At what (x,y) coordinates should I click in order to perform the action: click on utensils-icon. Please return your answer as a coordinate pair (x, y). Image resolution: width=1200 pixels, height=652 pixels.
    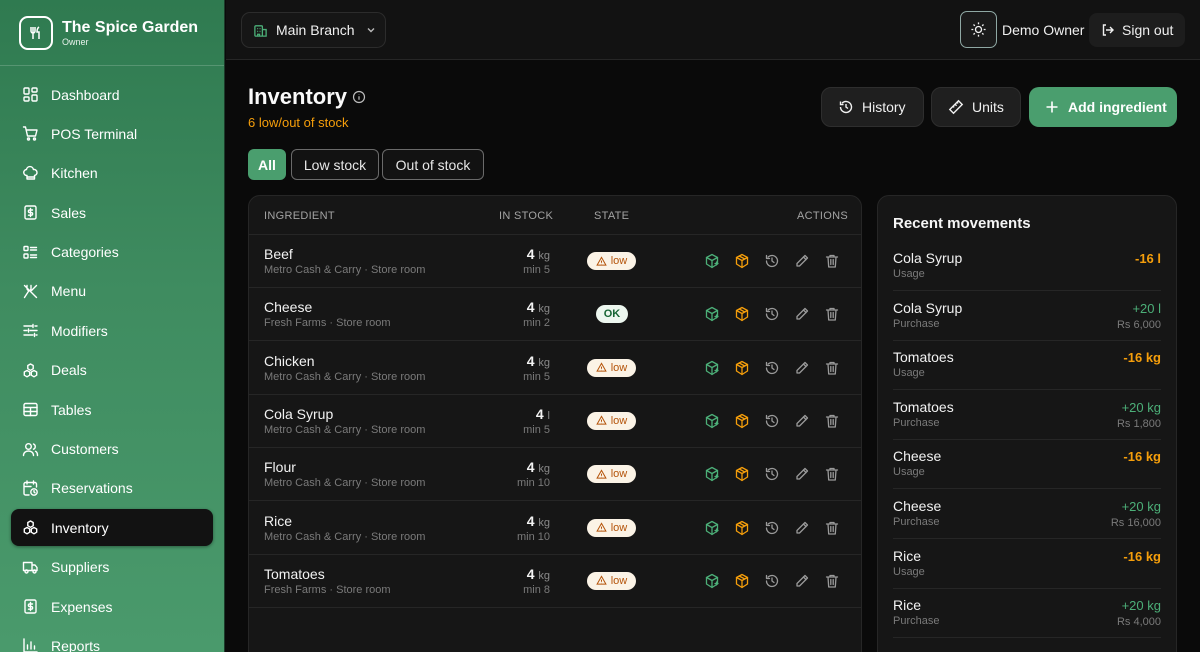
    Looking at the image, I should click on (30, 291).